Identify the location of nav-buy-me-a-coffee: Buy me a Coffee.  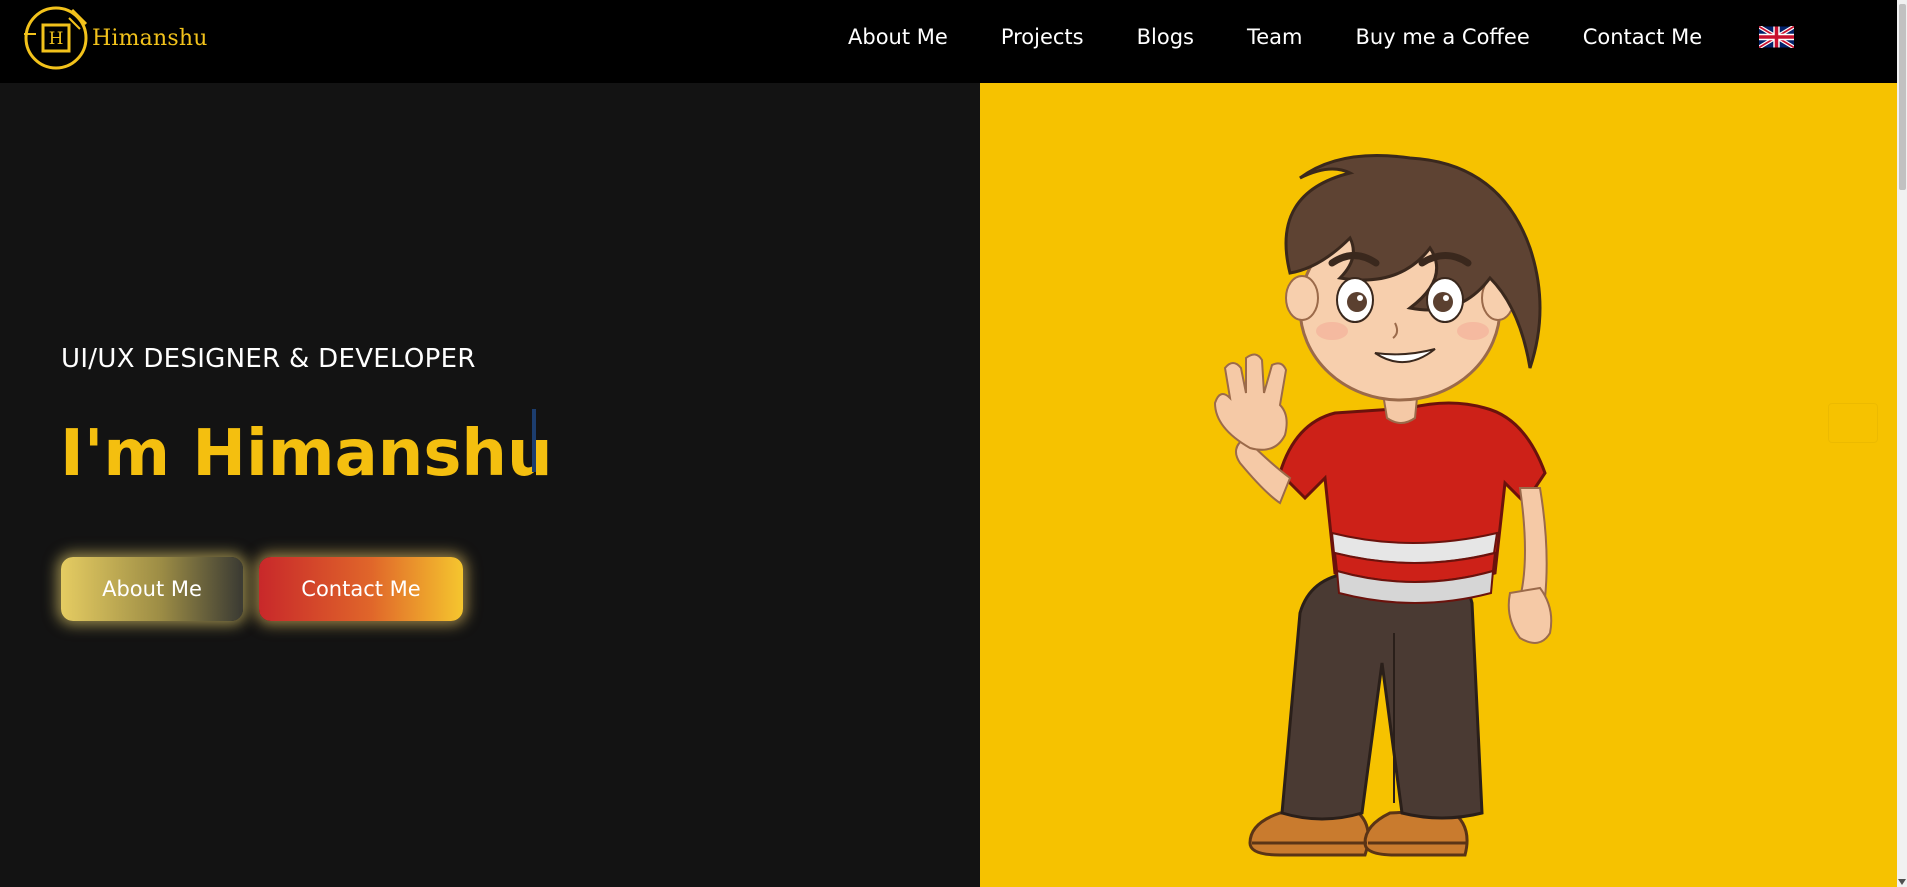
(1443, 37).